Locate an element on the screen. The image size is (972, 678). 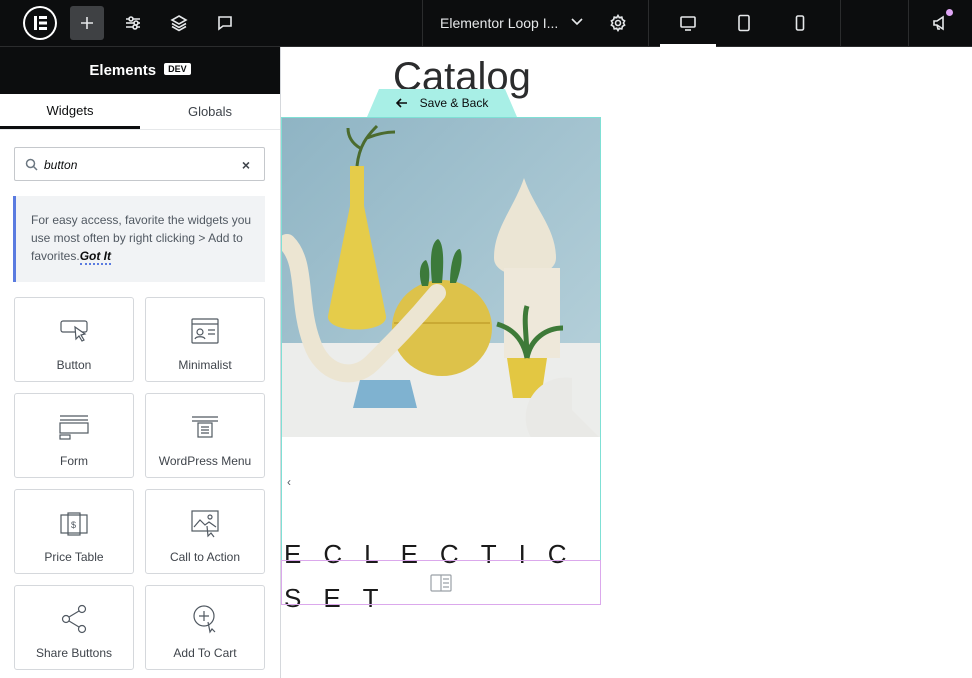
tab-globals: Globals is located at coordinates (210, 111).